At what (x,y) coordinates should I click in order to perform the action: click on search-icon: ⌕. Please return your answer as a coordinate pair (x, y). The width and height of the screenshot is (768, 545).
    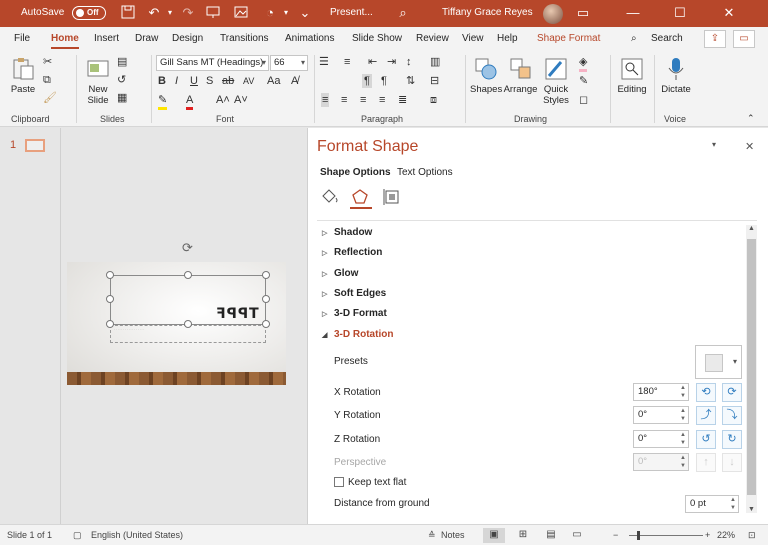
    Looking at the image, I should click on (403, 13).